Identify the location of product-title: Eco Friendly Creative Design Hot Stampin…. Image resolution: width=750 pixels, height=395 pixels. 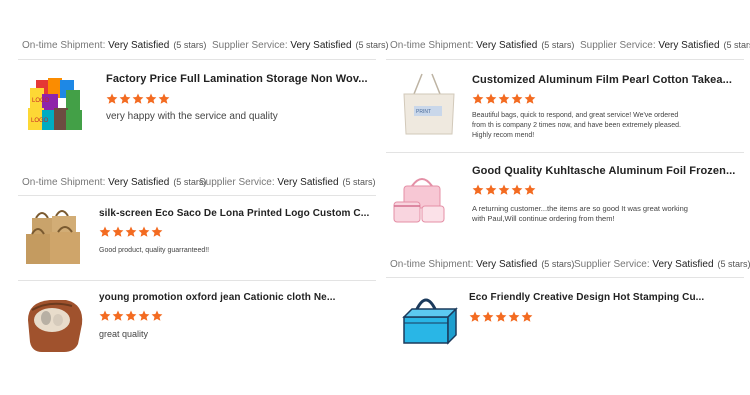
(586, 297).